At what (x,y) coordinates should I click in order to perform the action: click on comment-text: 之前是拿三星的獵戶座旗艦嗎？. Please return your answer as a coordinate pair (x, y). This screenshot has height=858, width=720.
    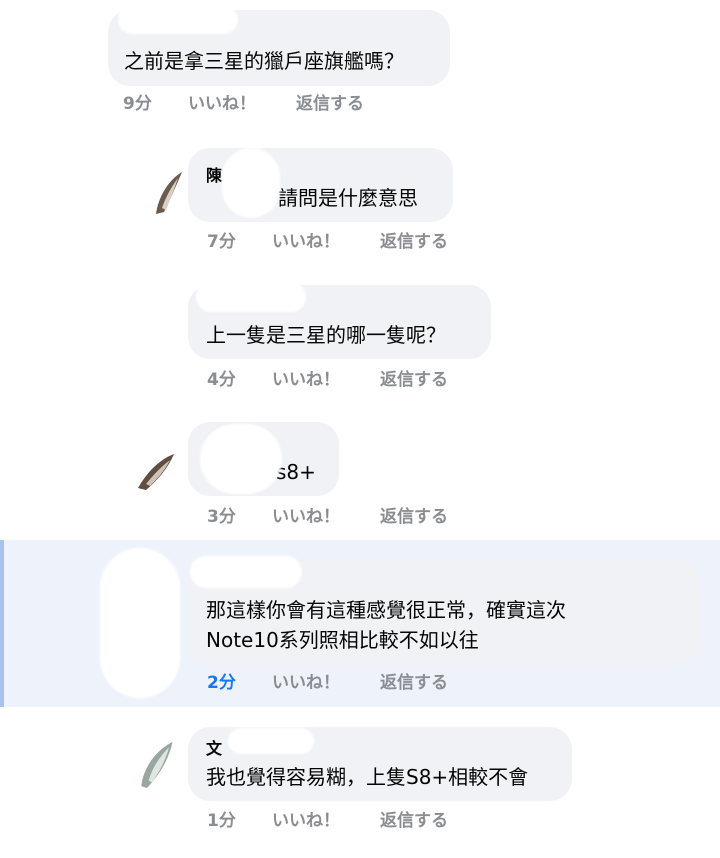
    Looking at the image, I should click on (264, 61).